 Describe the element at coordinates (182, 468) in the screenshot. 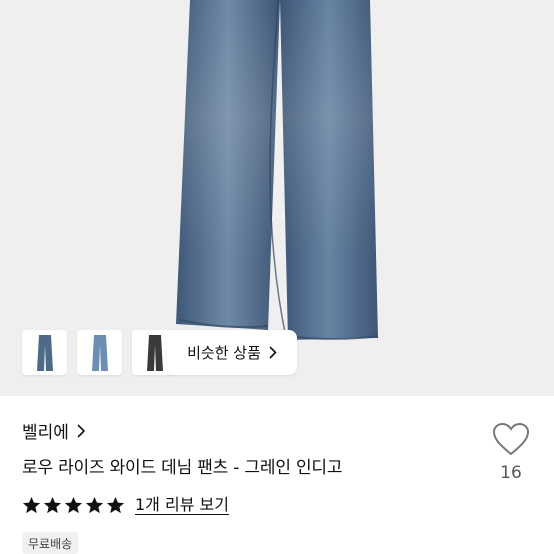

I see `product-title: 로우 라이즈 와이드 데님 팬츠 - 그레인 인디고` at that location.